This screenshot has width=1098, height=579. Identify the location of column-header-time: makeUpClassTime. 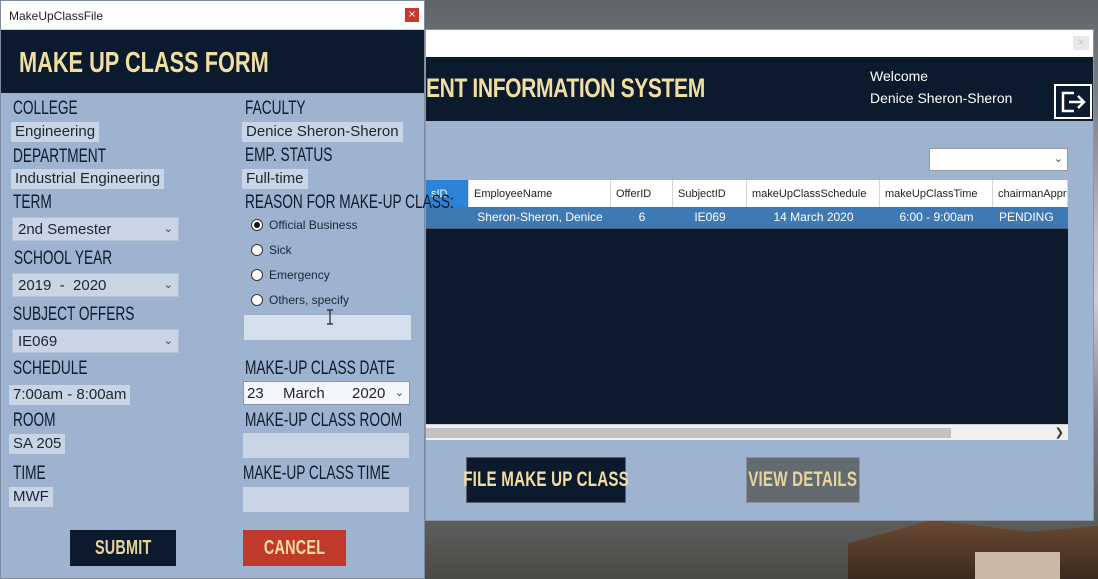
(936, 193).